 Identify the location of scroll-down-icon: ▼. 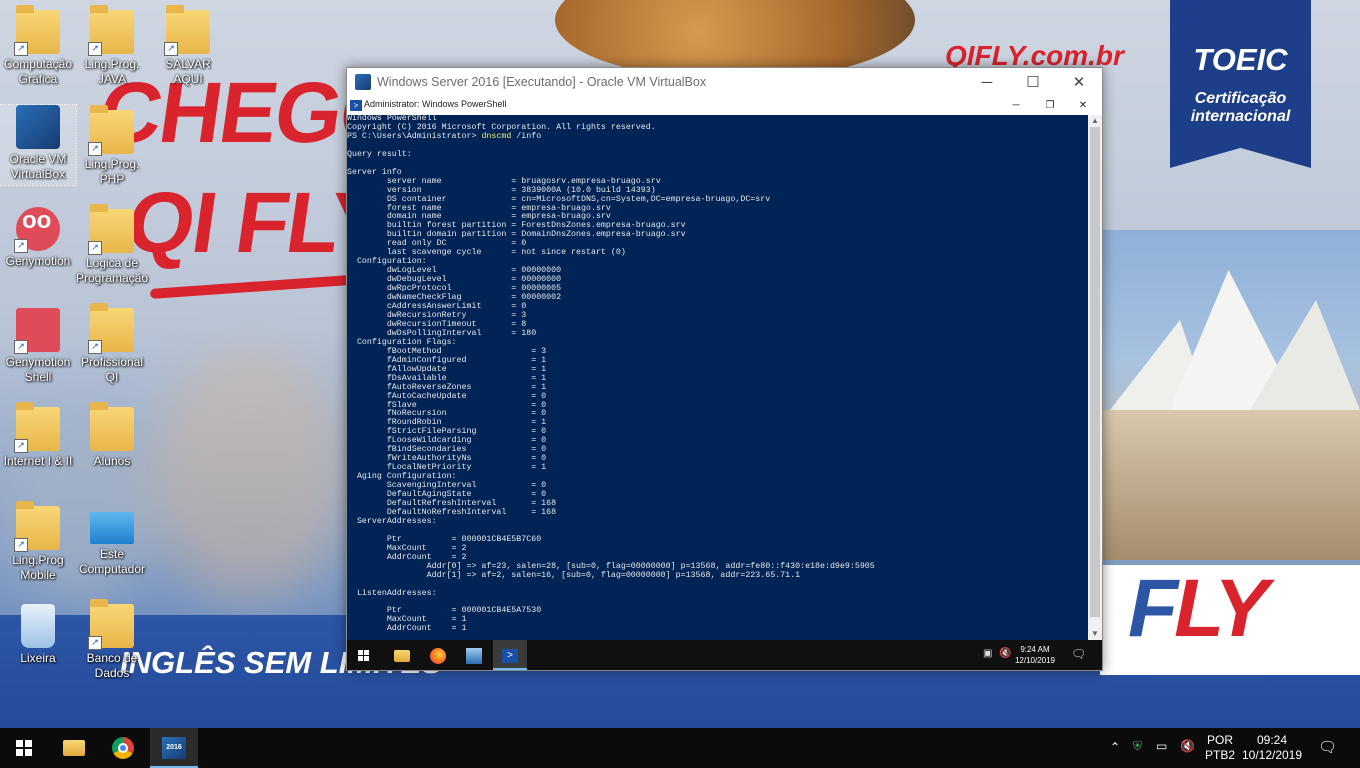
(1095, 634).